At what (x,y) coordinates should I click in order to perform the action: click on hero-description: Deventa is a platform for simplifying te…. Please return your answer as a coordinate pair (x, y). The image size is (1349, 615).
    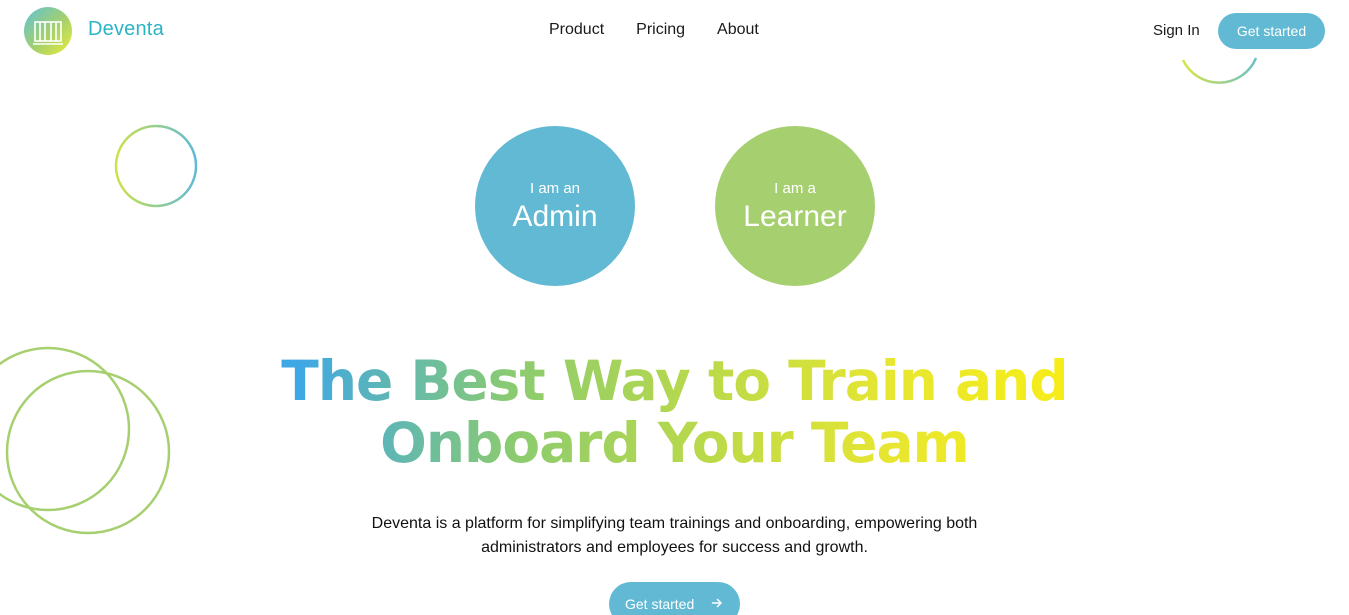
    Looking at the image, I should click on (674, 536).